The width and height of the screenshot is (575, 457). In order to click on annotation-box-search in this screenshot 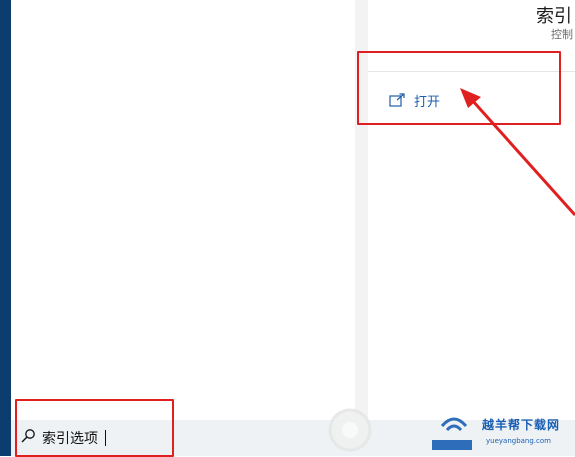, I will do `click(94, 428)`.